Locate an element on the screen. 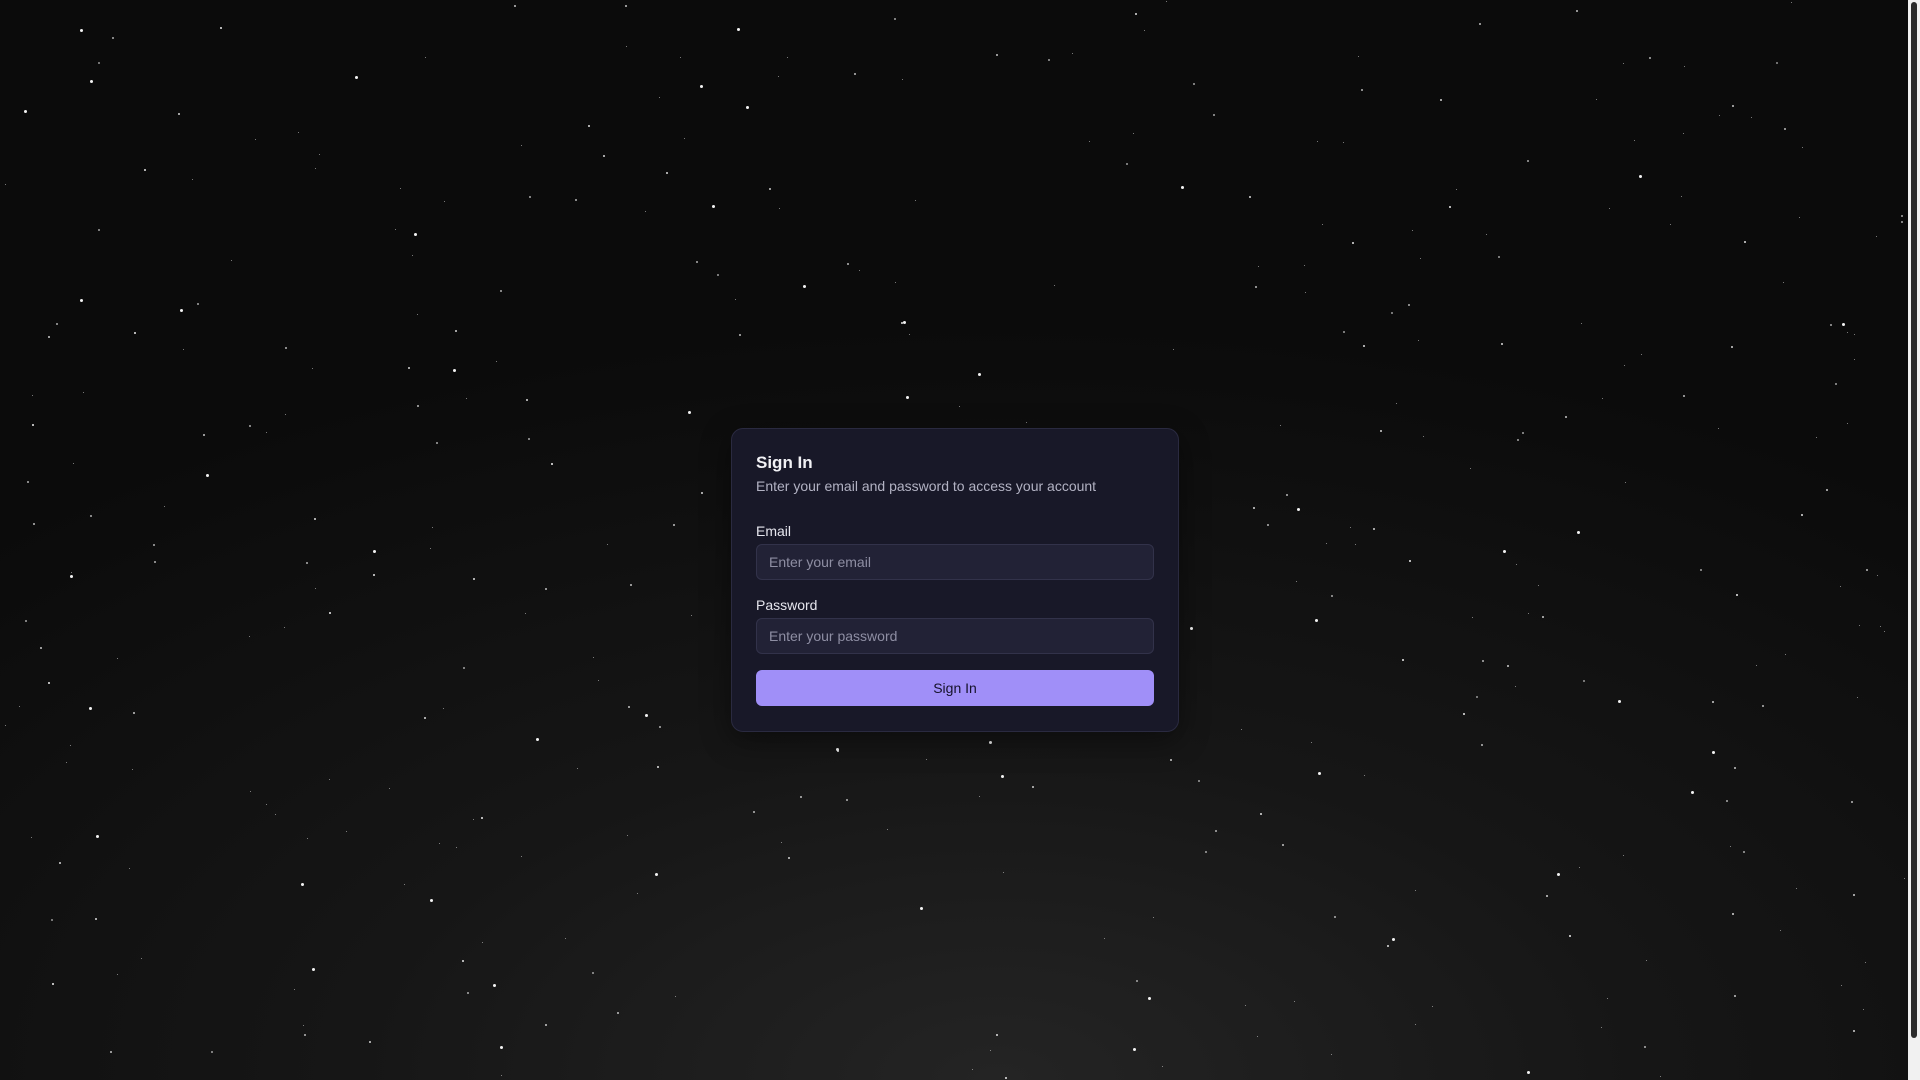  sign-in-button: Sign In is located at coordinates (955, 688).